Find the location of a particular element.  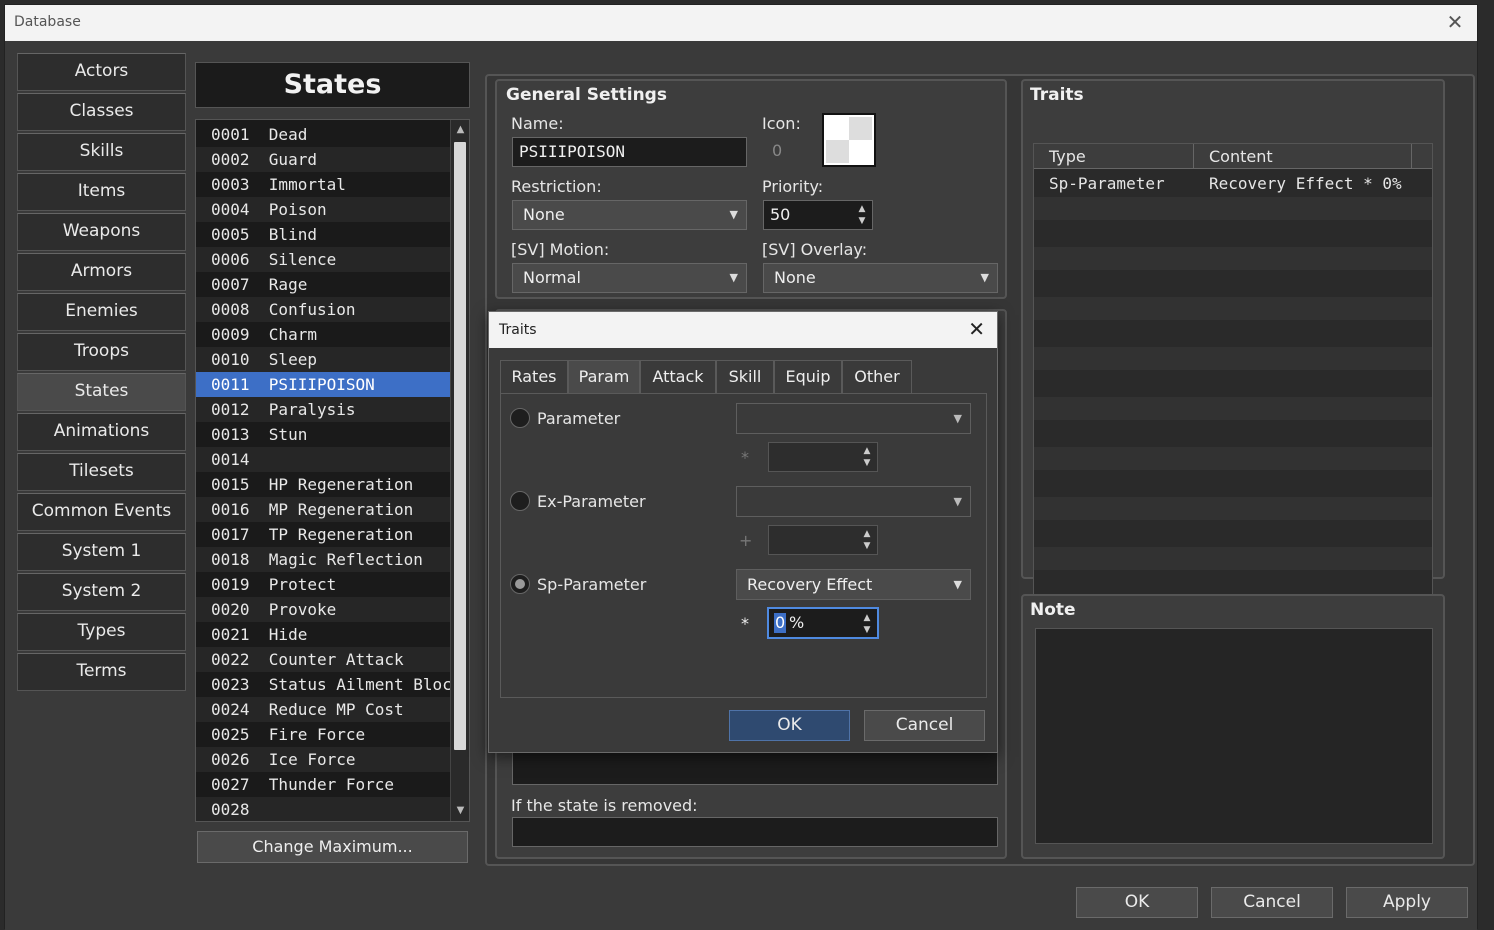

motion-select: Normal ▼ is located at coordinates (629, 278).